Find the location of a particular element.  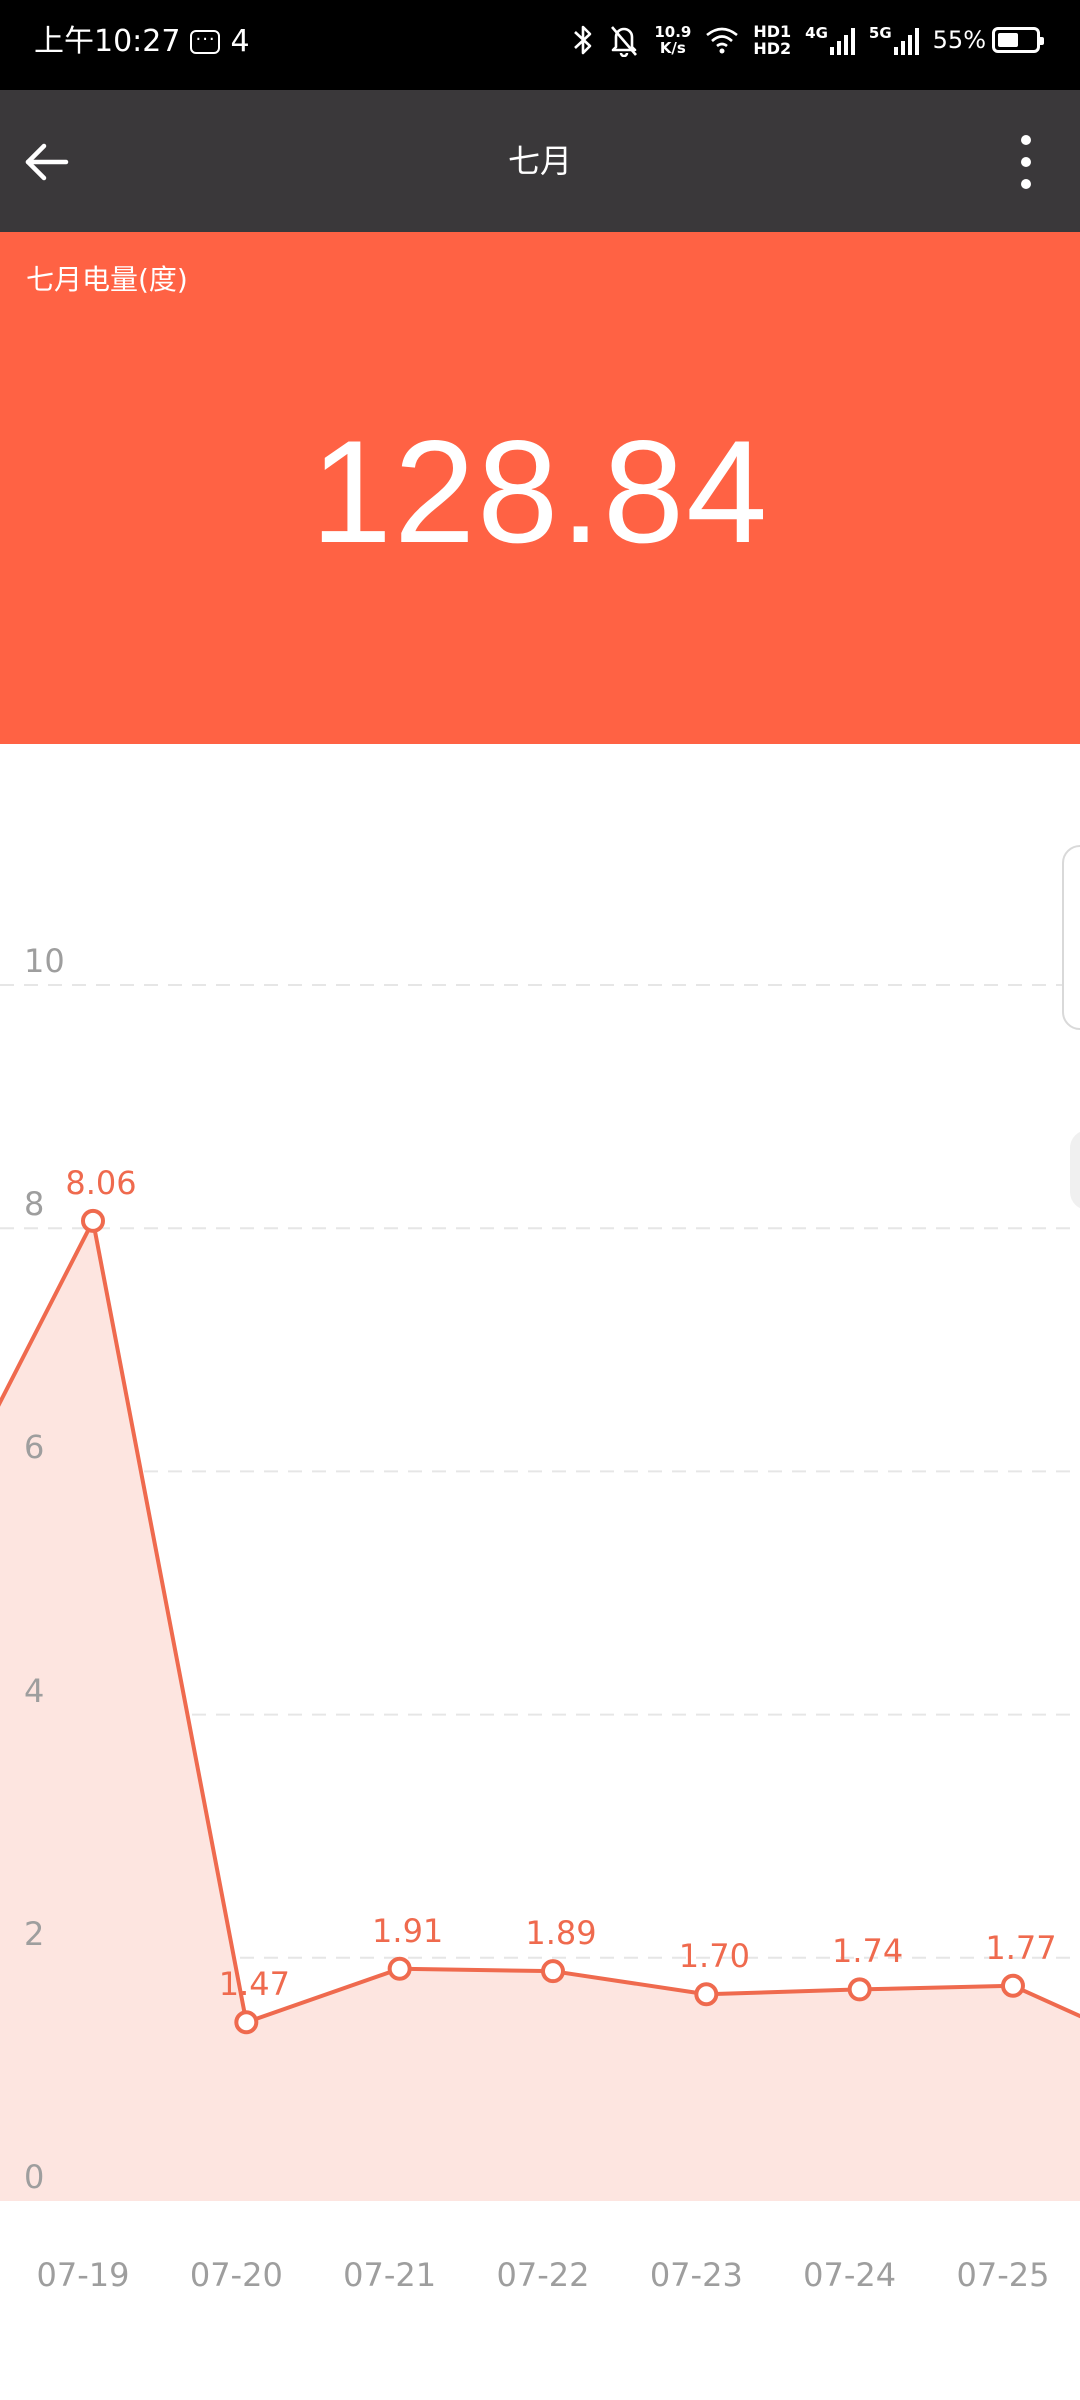

network-speed-value: 10.9 is located at coordinates (673, 32).